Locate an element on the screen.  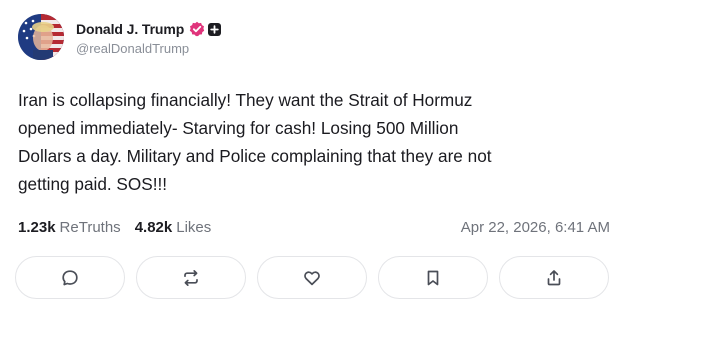
post-header: Donald J. Trump @realDonaldTrump is located at coordinates (120, 37).